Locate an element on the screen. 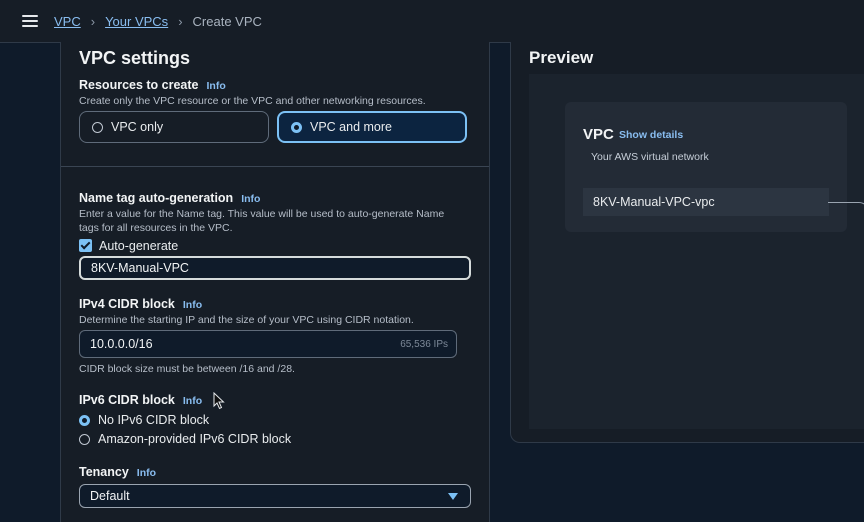 The image size is (864, 522). resources-label-text: Resources to create is located at coordinates (139, 85).